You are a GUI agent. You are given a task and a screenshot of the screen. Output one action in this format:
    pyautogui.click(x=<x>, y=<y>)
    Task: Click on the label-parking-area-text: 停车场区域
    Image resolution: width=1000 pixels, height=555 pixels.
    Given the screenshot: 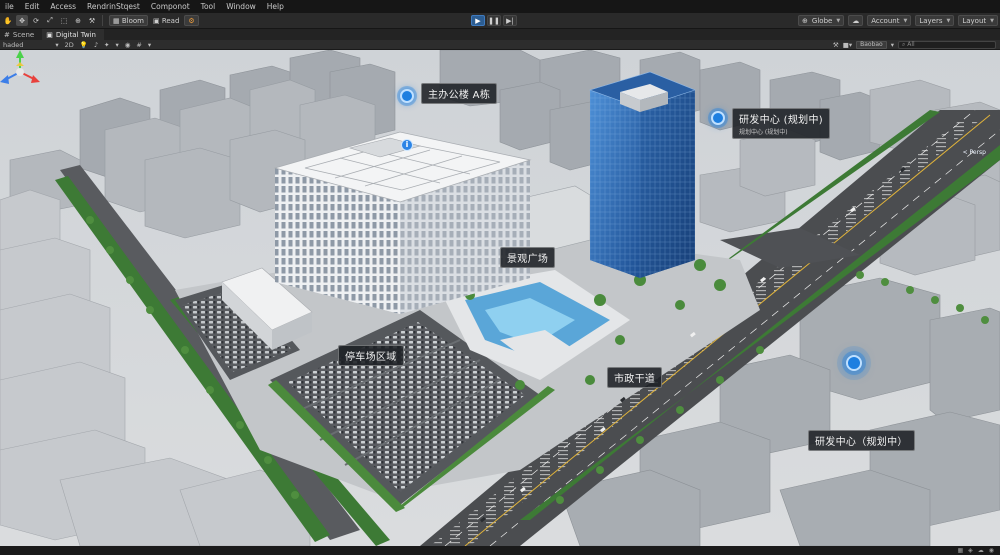 What is the action you would take?
    pyautogui.click(x=371, y=357)
    